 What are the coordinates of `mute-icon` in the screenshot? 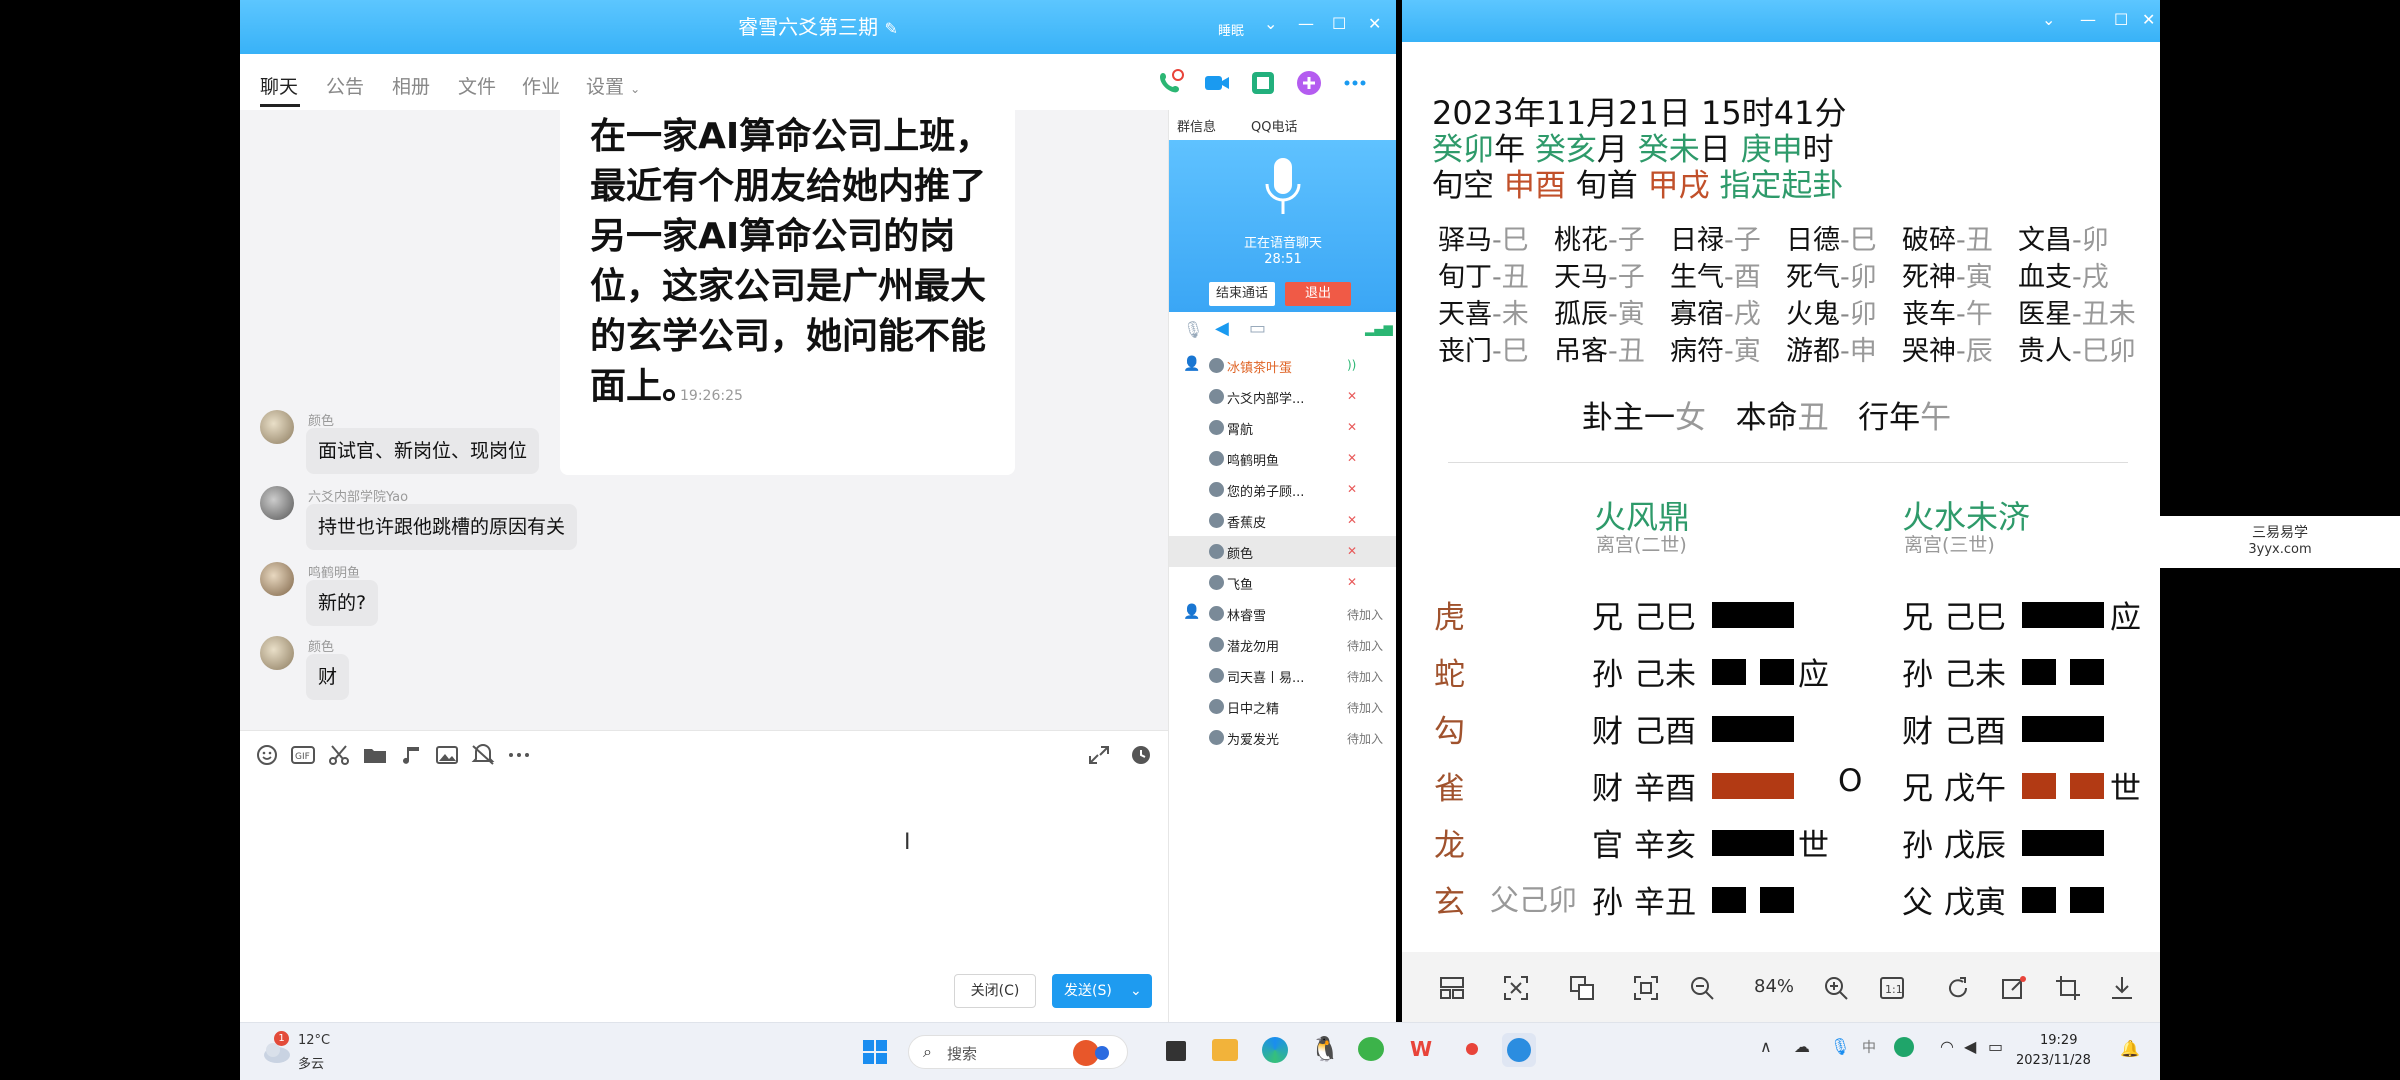 It's located at (483, 755).